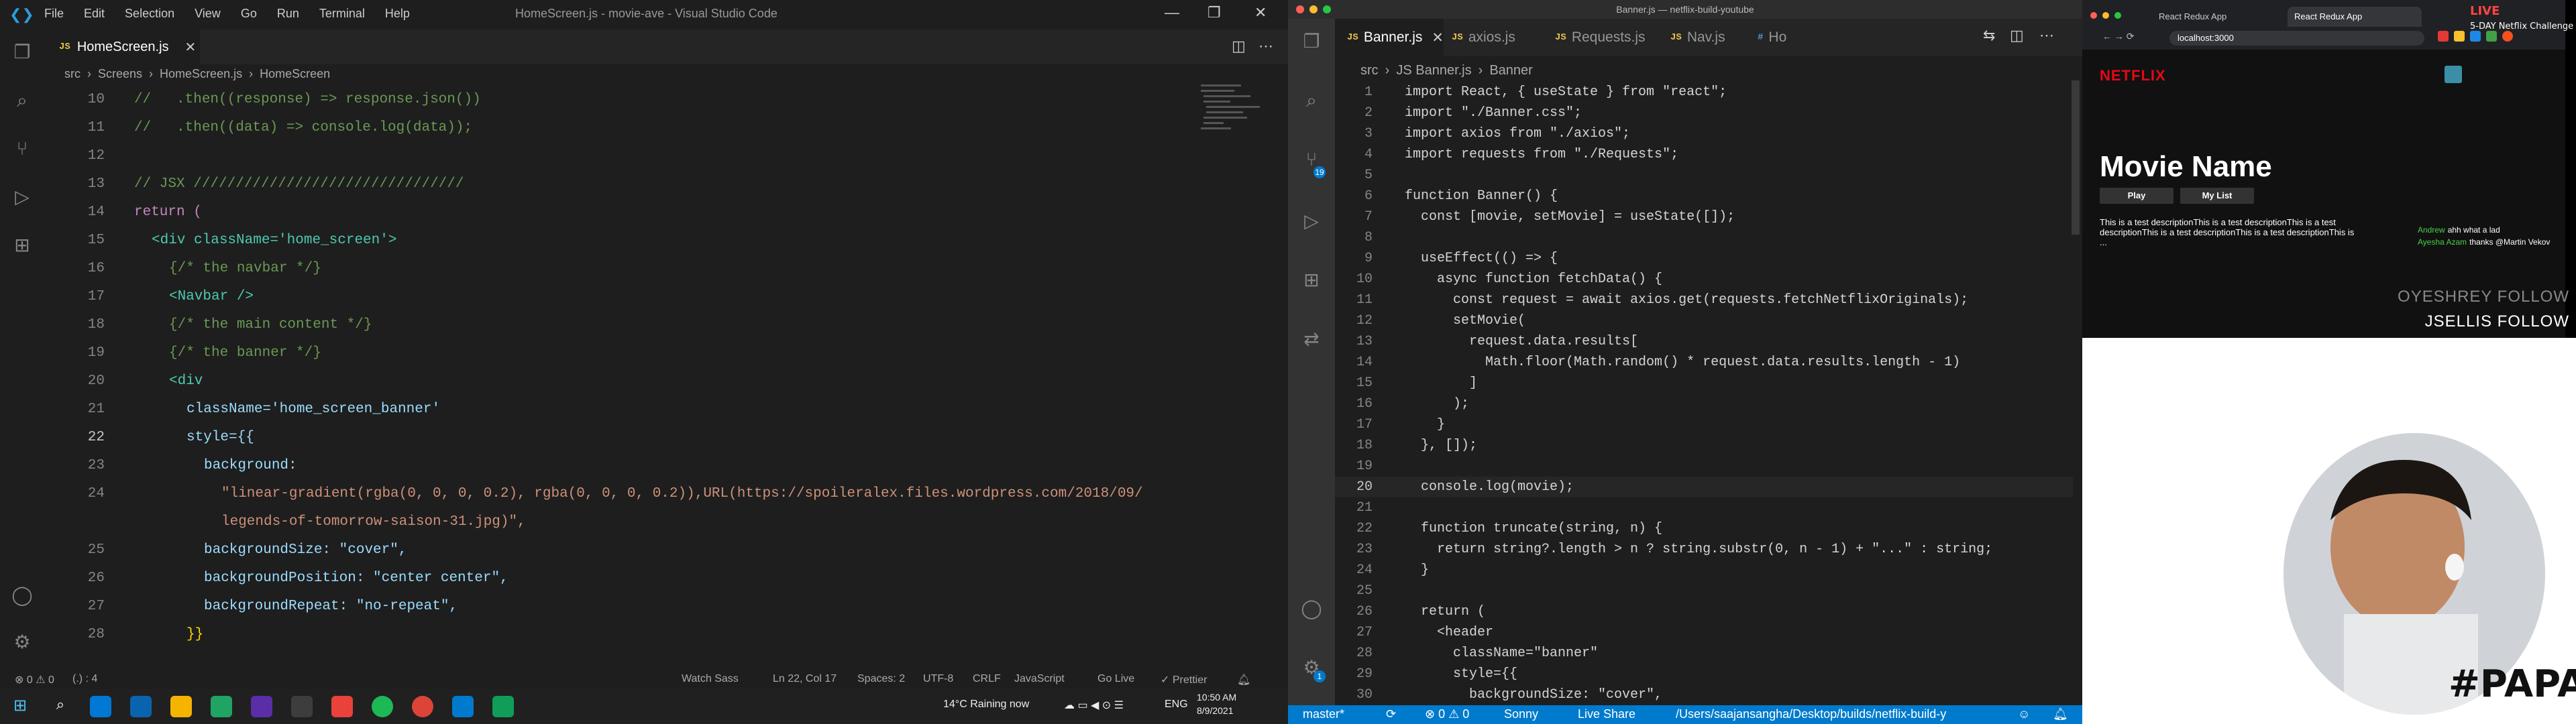 The width and height of the screenshot is (2576, 724). I want to click on breadcrumb-item: Screens, so click(120, 74).